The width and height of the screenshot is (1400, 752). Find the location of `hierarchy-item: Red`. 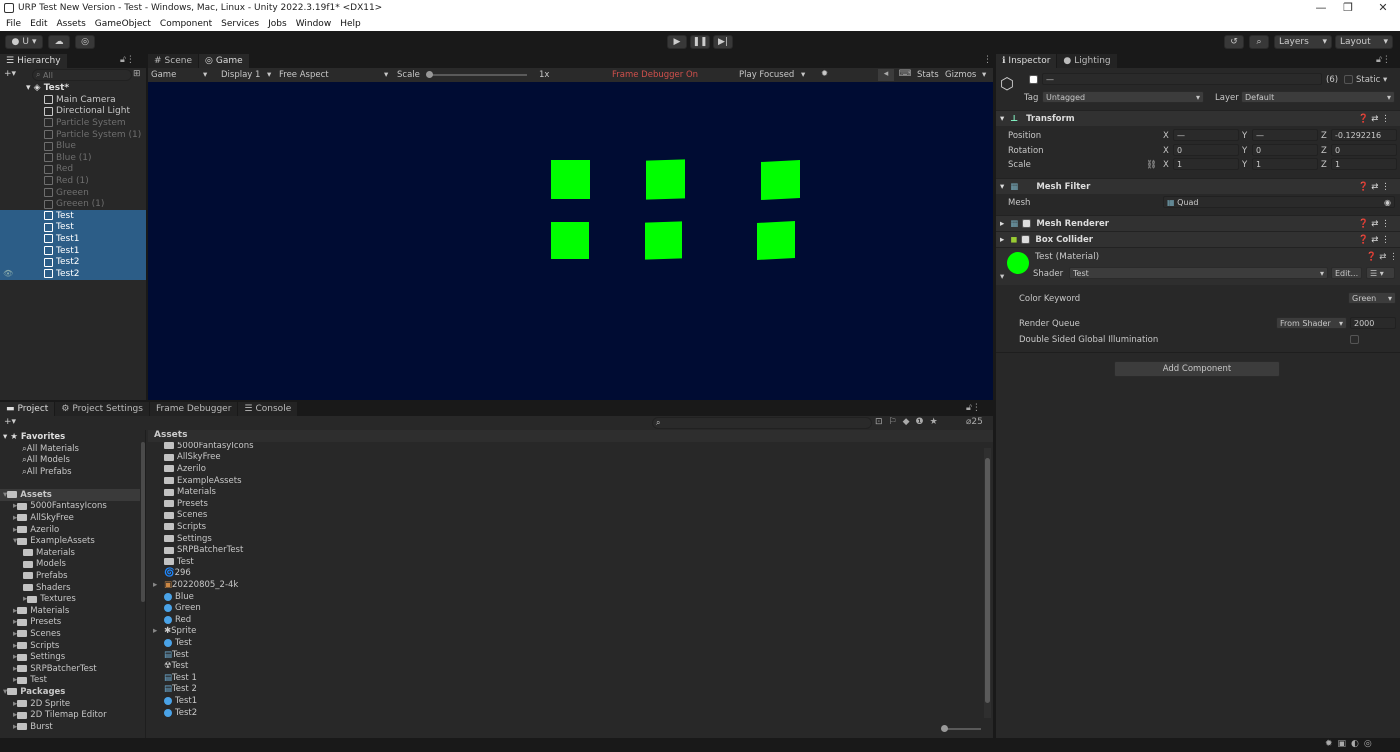

hierarchy-item: Red is located at coordinates (73, 170).